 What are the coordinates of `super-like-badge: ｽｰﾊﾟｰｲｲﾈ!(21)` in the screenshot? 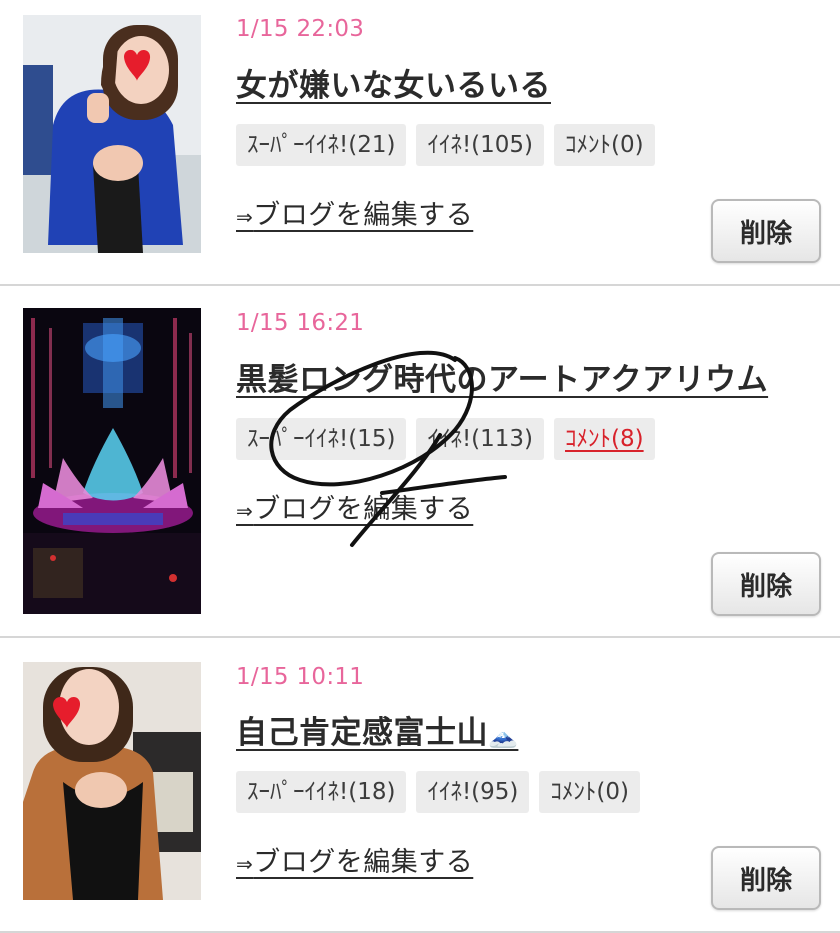 It's located at (321, 145).